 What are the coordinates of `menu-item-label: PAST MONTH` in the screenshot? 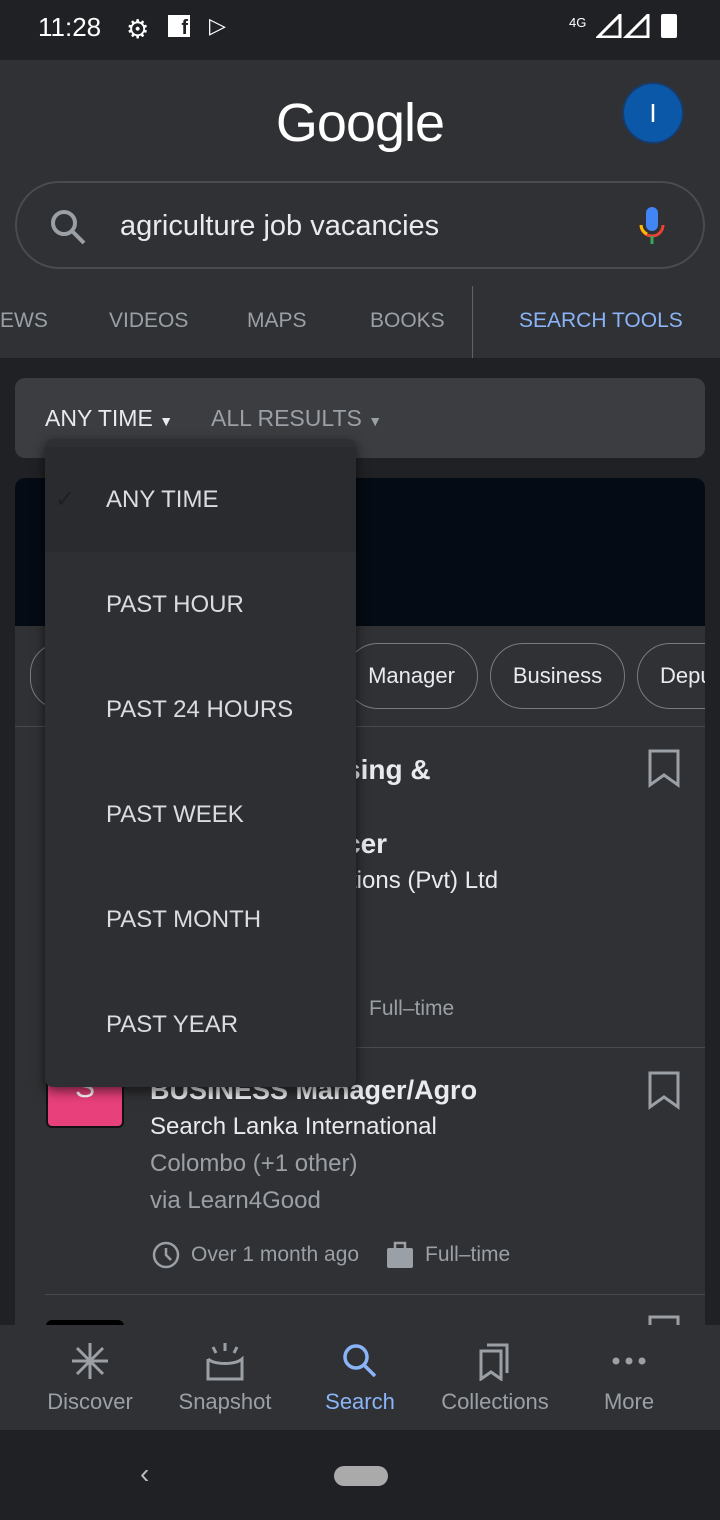 It's located at (184, 919).